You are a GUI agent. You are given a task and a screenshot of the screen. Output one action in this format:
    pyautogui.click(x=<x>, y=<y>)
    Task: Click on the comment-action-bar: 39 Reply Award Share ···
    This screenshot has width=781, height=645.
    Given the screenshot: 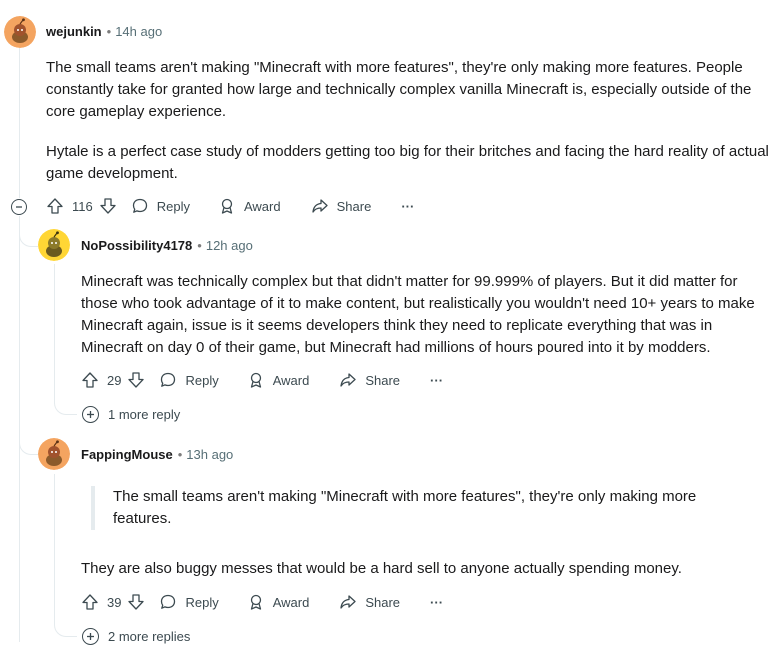 What is the action you would take?
    pyautogui.click(x=262, y=602)
    